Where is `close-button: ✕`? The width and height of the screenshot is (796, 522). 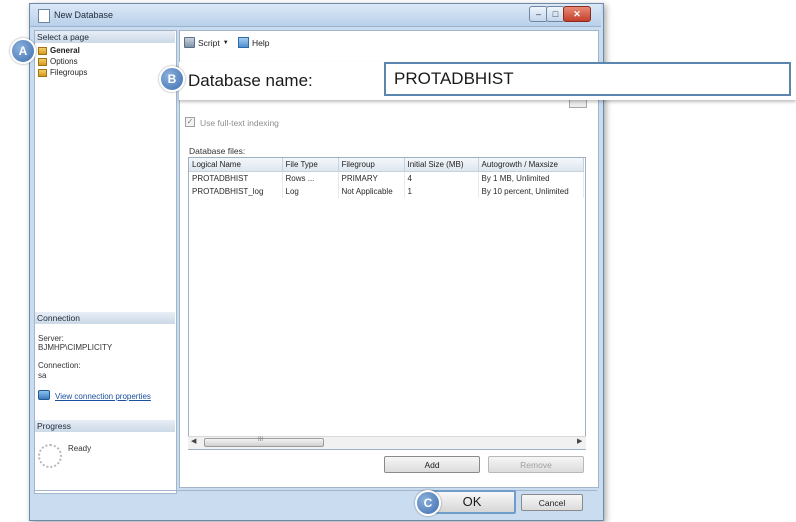 close-button: ✕ is located at coordinates (577, 14).